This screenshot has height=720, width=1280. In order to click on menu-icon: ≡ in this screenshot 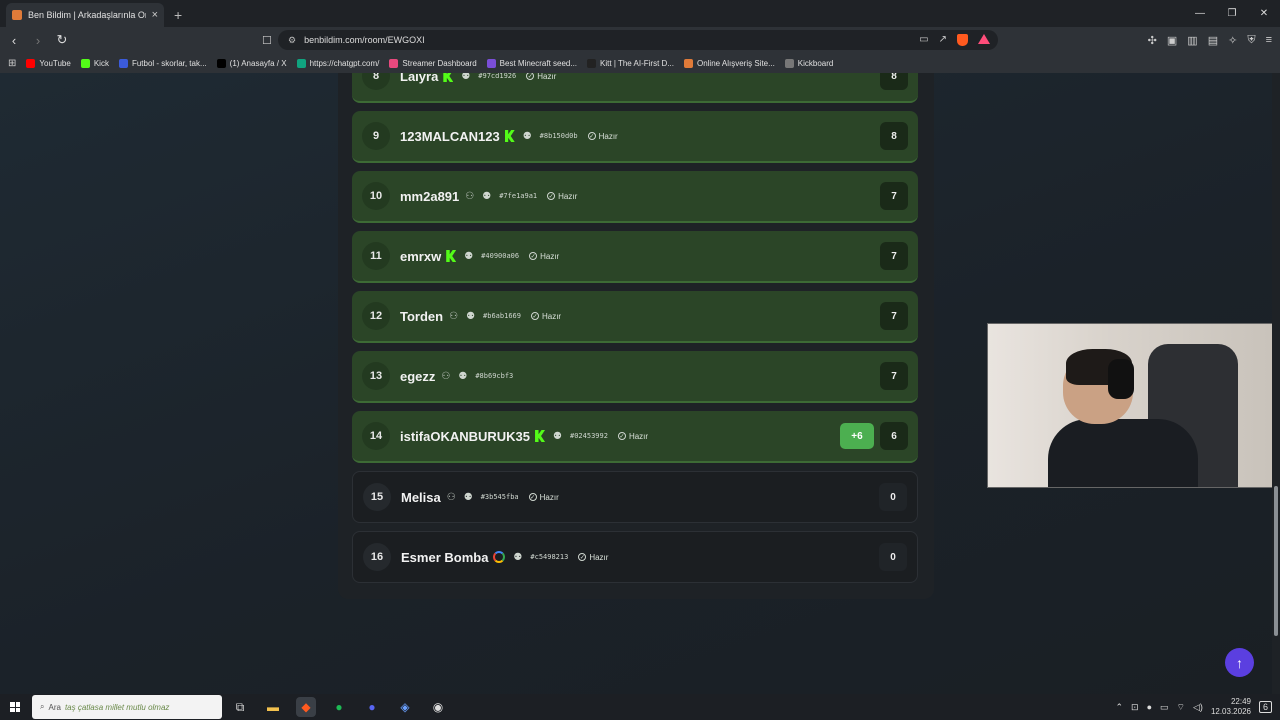, I will do `click(1269, 40)`.